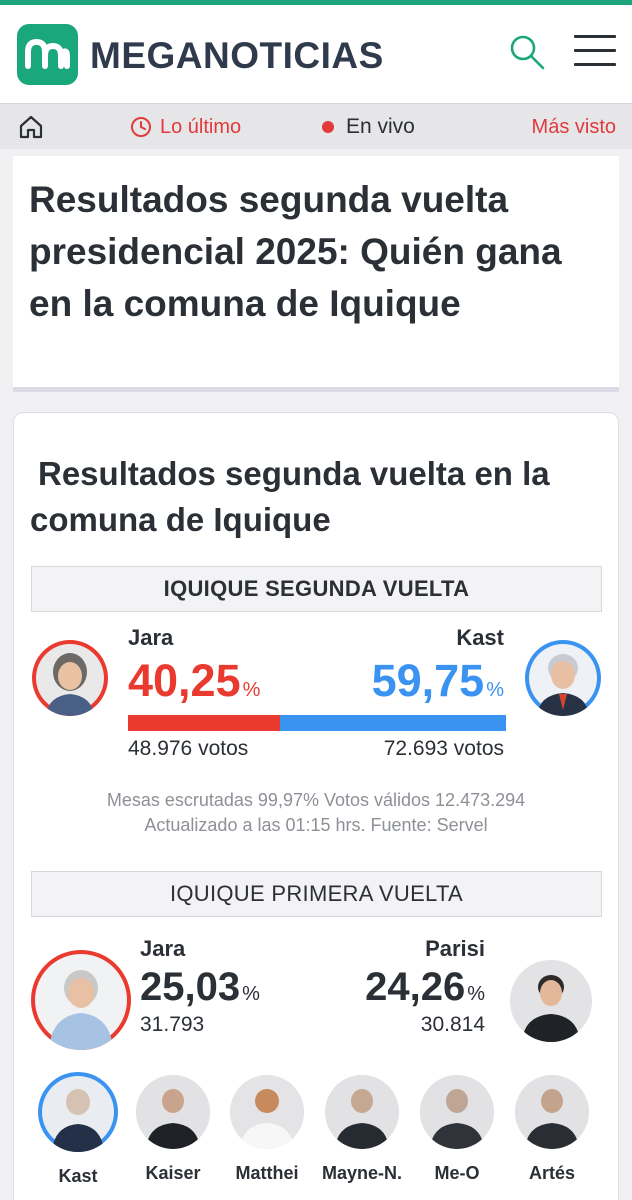  What do you see at coordinates (173, 1112) in the screenshot?
I see `kaiser-avatar` at bounding box center [173, 1112].